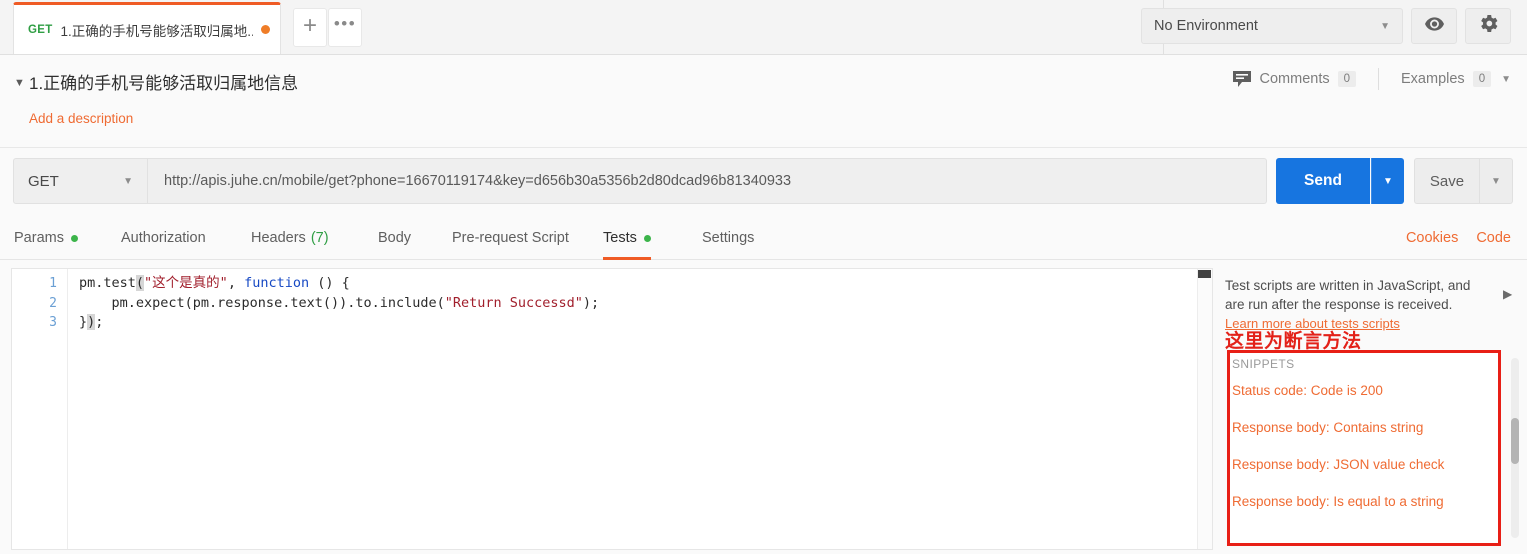 Image resolution: width=1527 pixels, height=554 pixels. I want to click on tab-label: Pre-request Script, so click(510, 238).